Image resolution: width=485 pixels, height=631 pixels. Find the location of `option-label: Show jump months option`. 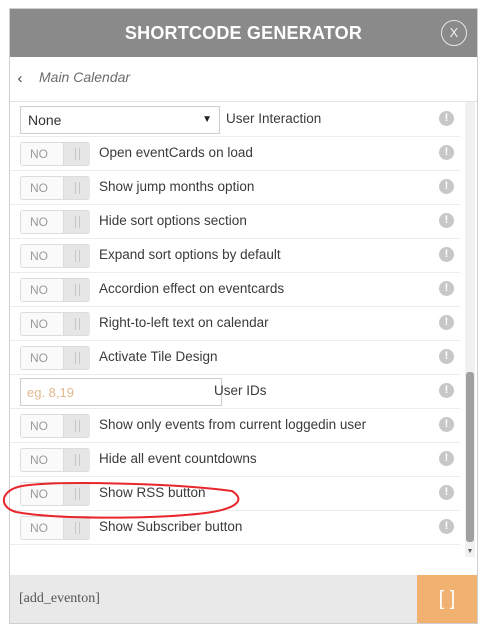

option-label: Show jump months option is located at coordinates (177, 186).